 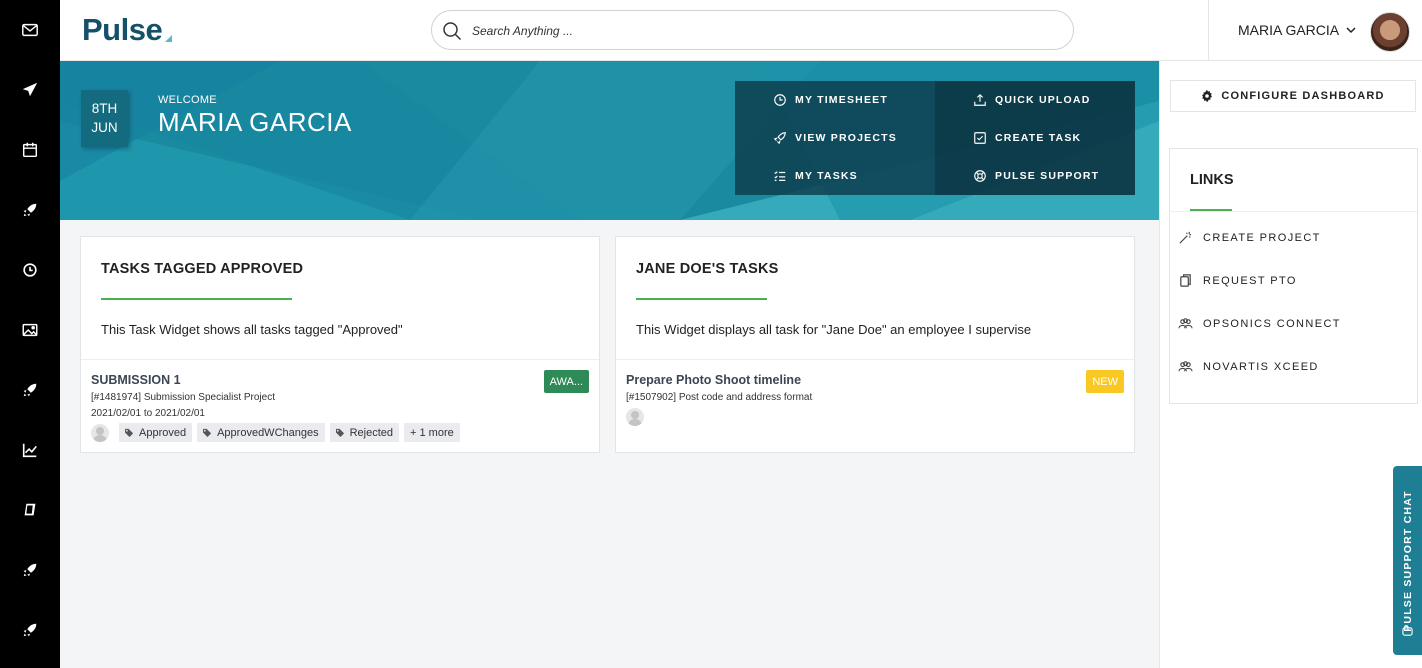 What do you see at coordinates (1047, 176) in the screenshot?
I see `quick-link-label: PULSE SUPPORT` at bounding box center [1047, 176].